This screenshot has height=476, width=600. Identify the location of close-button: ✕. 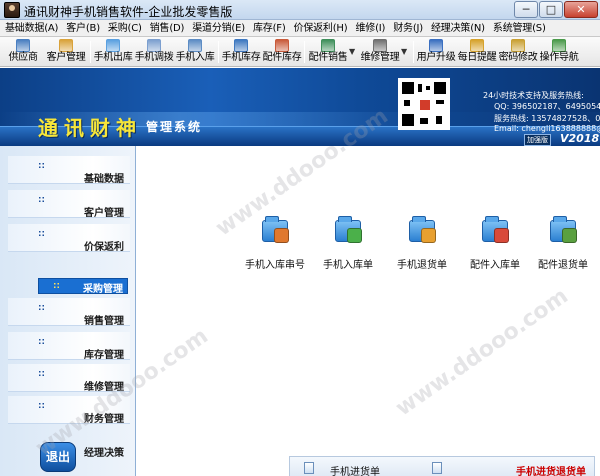
(581, 9).